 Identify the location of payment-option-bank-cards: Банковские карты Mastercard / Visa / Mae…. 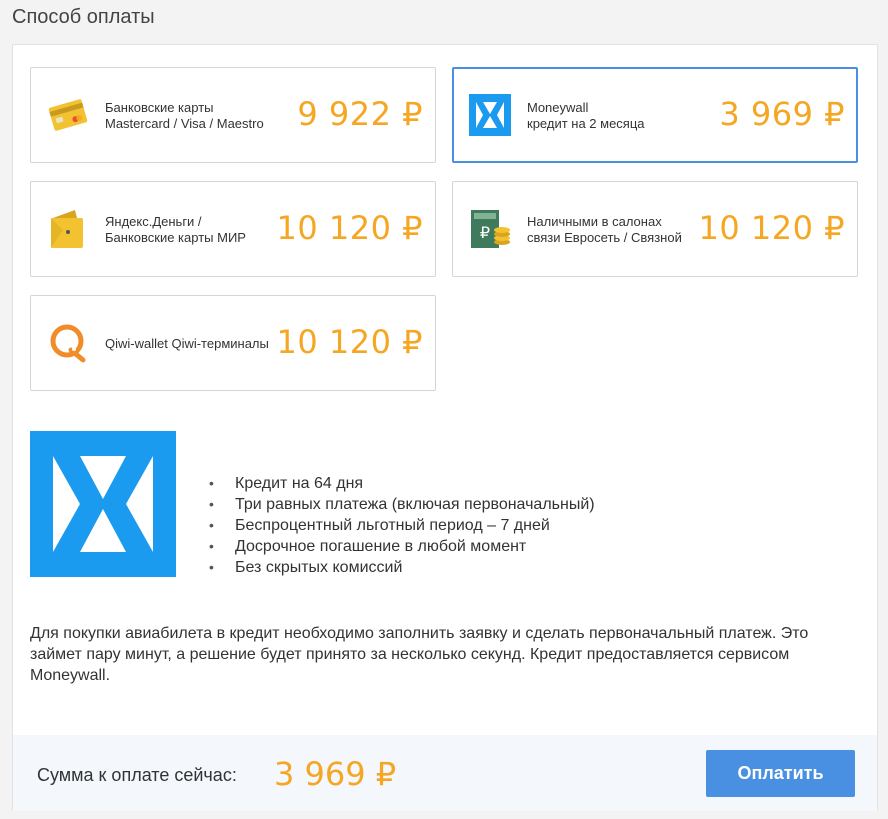
(233, 115).